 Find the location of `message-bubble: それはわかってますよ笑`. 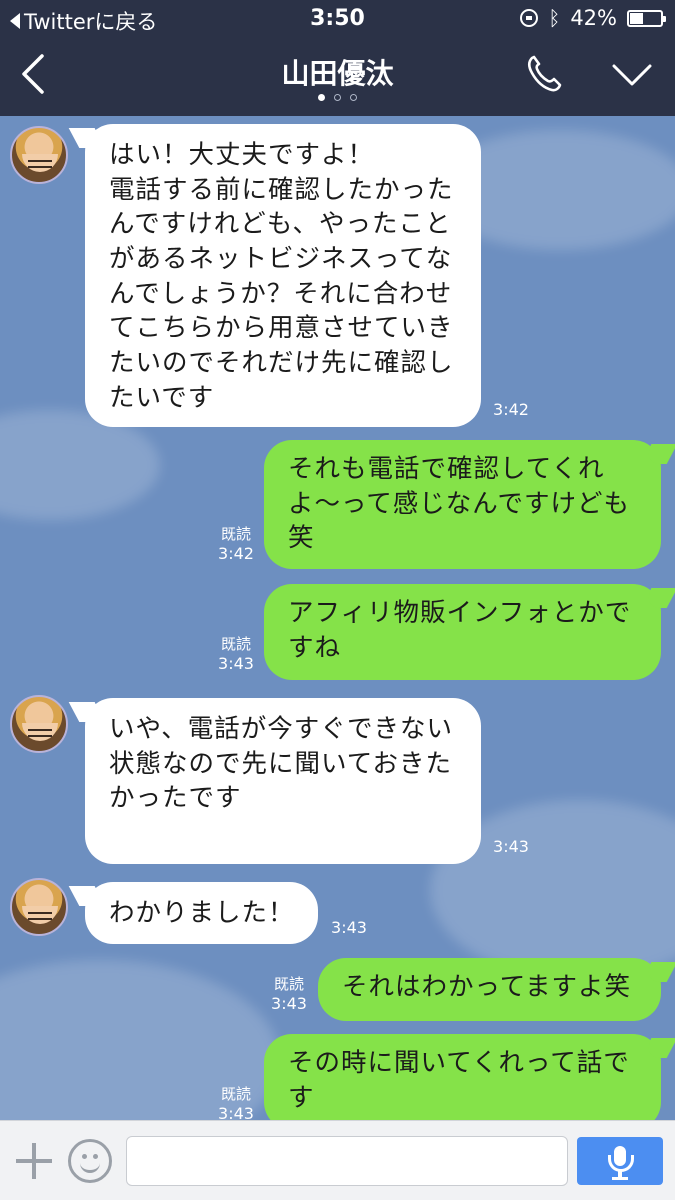

message-bubble: それはわかってますよ笑 is located at coordinates (489, 989).